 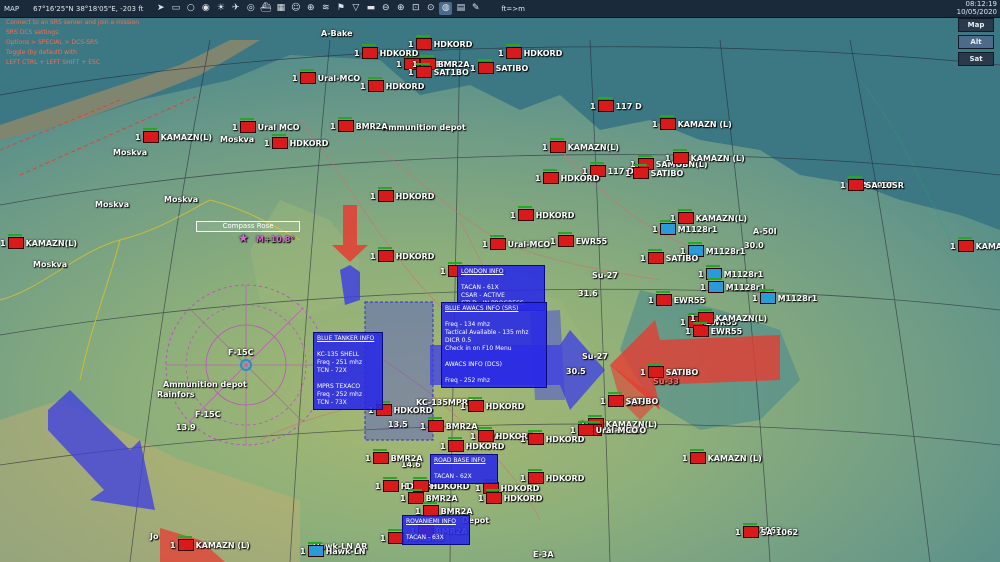 I want to click on circle-icon: ○, so click(x=190, y=8).